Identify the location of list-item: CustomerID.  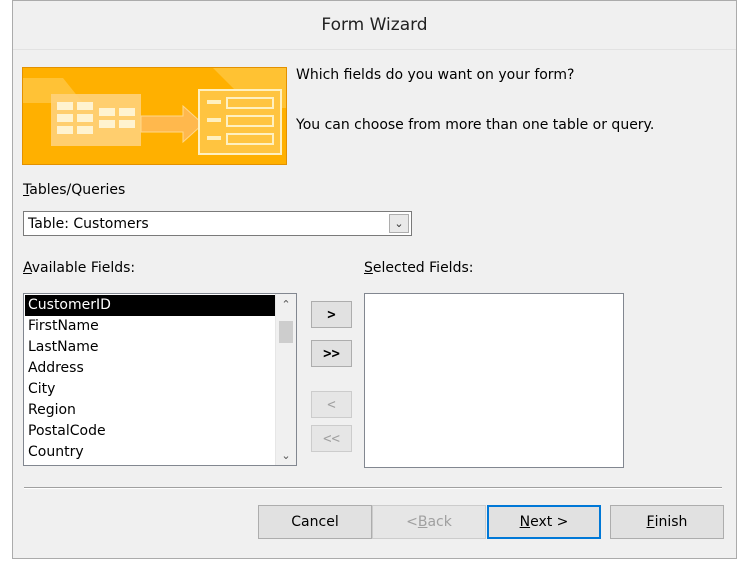
(151, 305).